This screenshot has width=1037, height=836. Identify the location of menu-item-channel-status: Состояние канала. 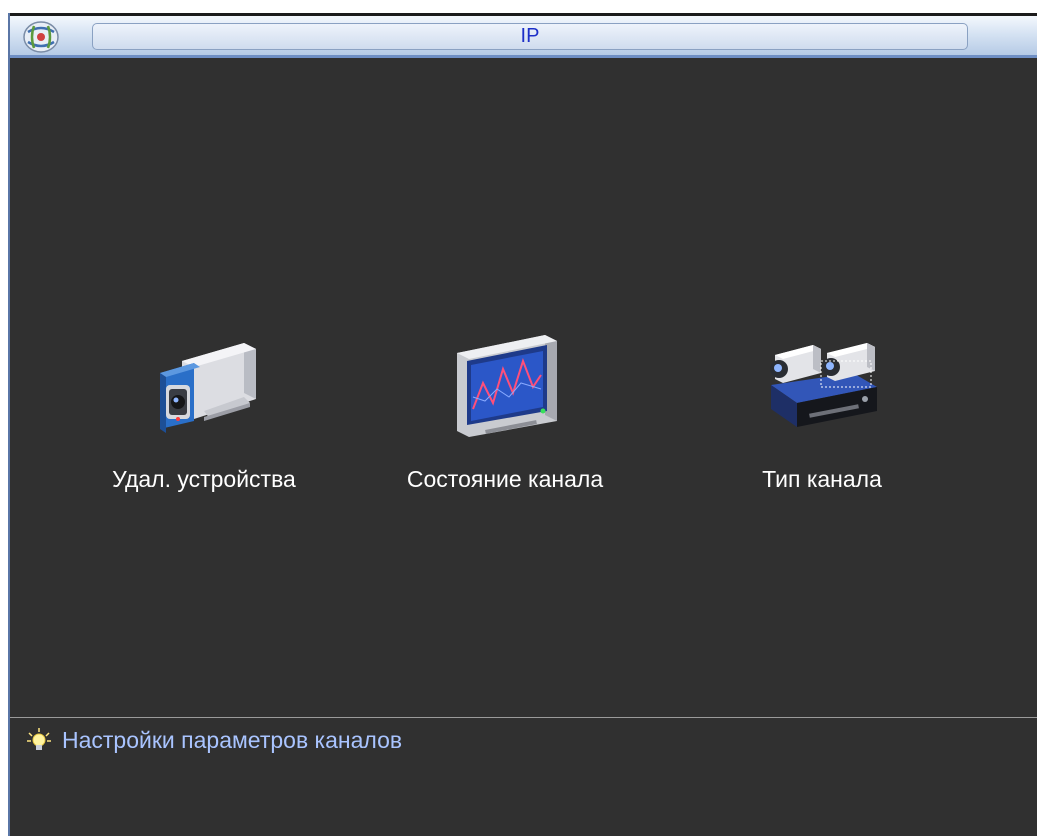
(505, 416).